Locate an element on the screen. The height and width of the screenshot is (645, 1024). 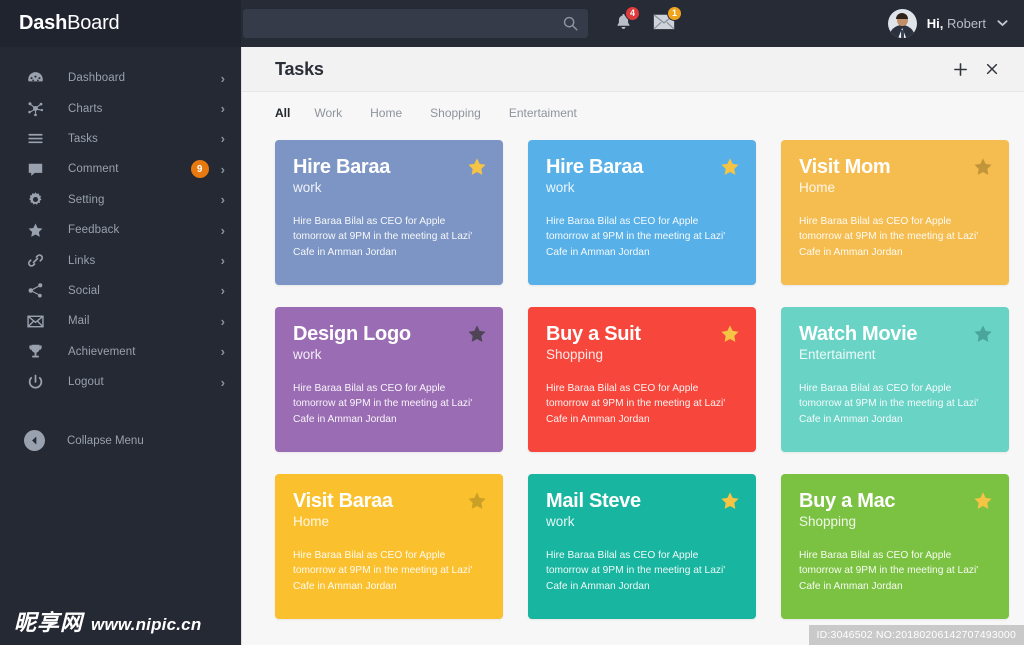
sidebar-item-feedback: Feedback › is located at coordinates (120, 230).